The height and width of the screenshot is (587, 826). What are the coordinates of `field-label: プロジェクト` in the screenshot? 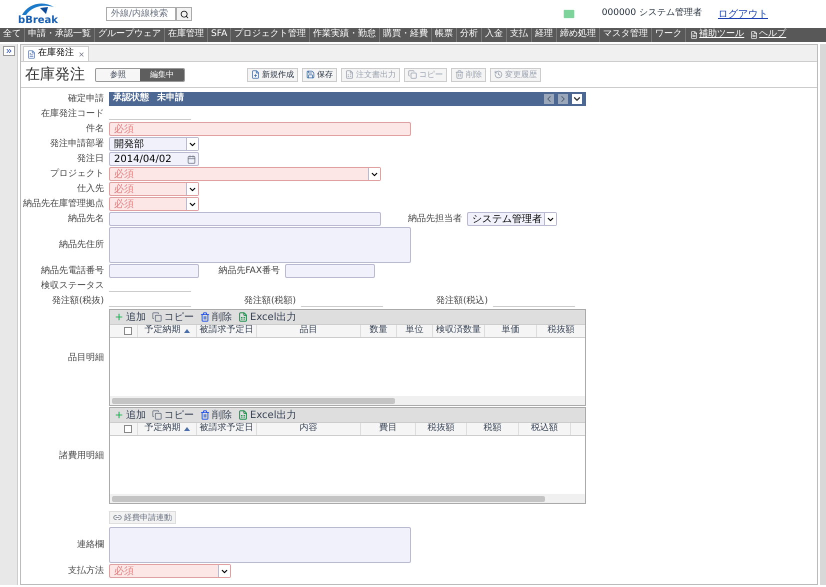 It's located at (77, 174).